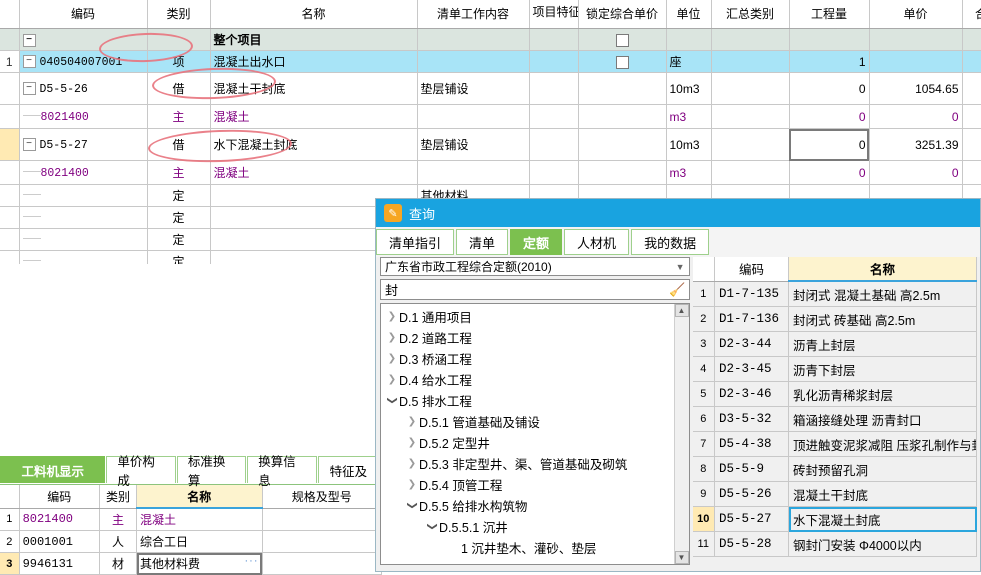  I want to click on col-category: 类别, so click(179, 14).